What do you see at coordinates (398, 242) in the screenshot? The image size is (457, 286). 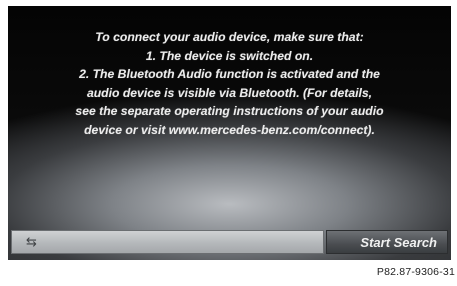 I see `start-search-label: Start Search` at bounding box center [398, 242].